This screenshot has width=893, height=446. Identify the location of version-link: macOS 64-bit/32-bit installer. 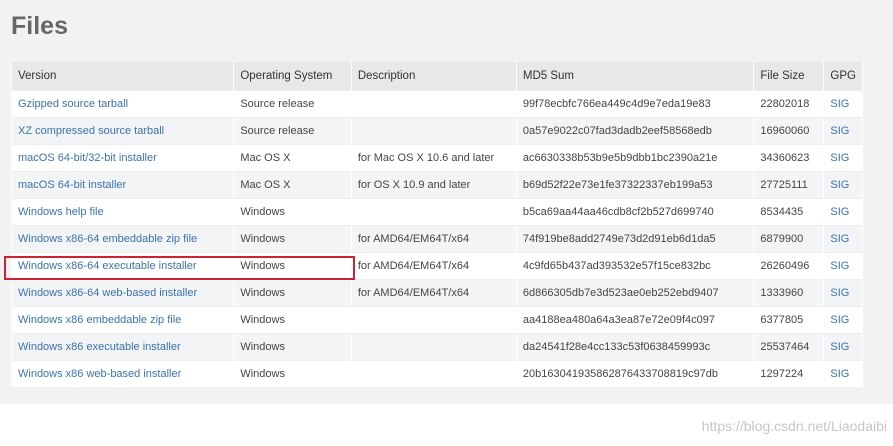
(87, 158).